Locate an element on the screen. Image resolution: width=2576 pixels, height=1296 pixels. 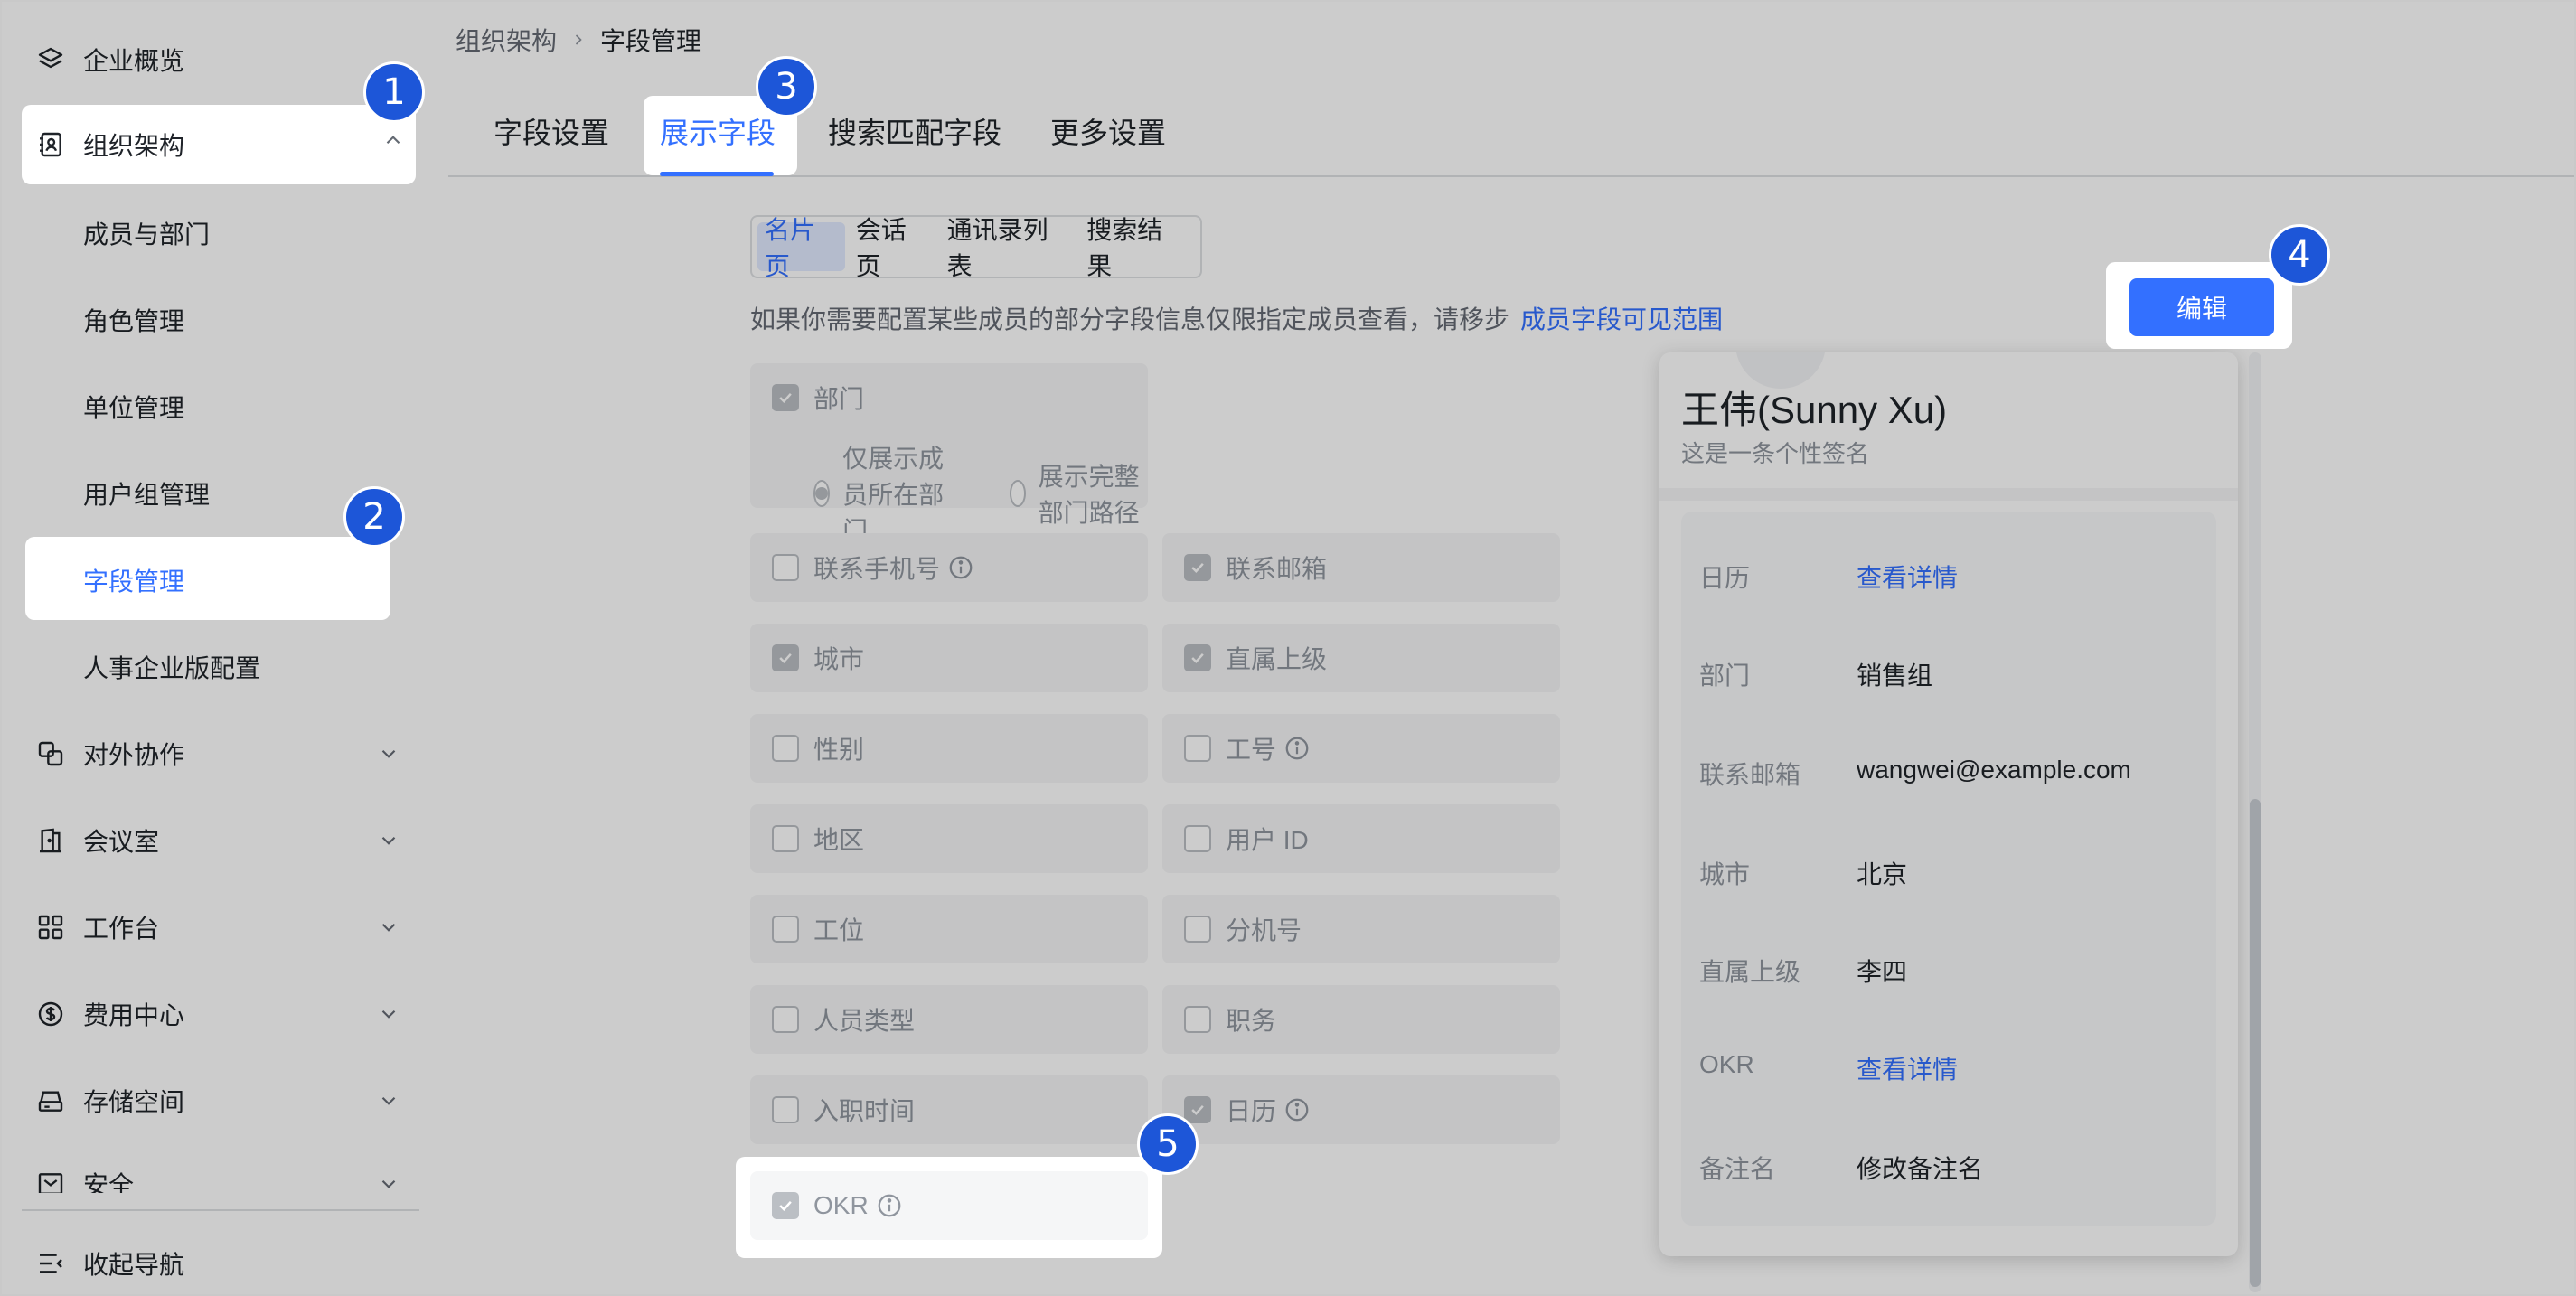
layers-icon is located at coordinates (50, 59).